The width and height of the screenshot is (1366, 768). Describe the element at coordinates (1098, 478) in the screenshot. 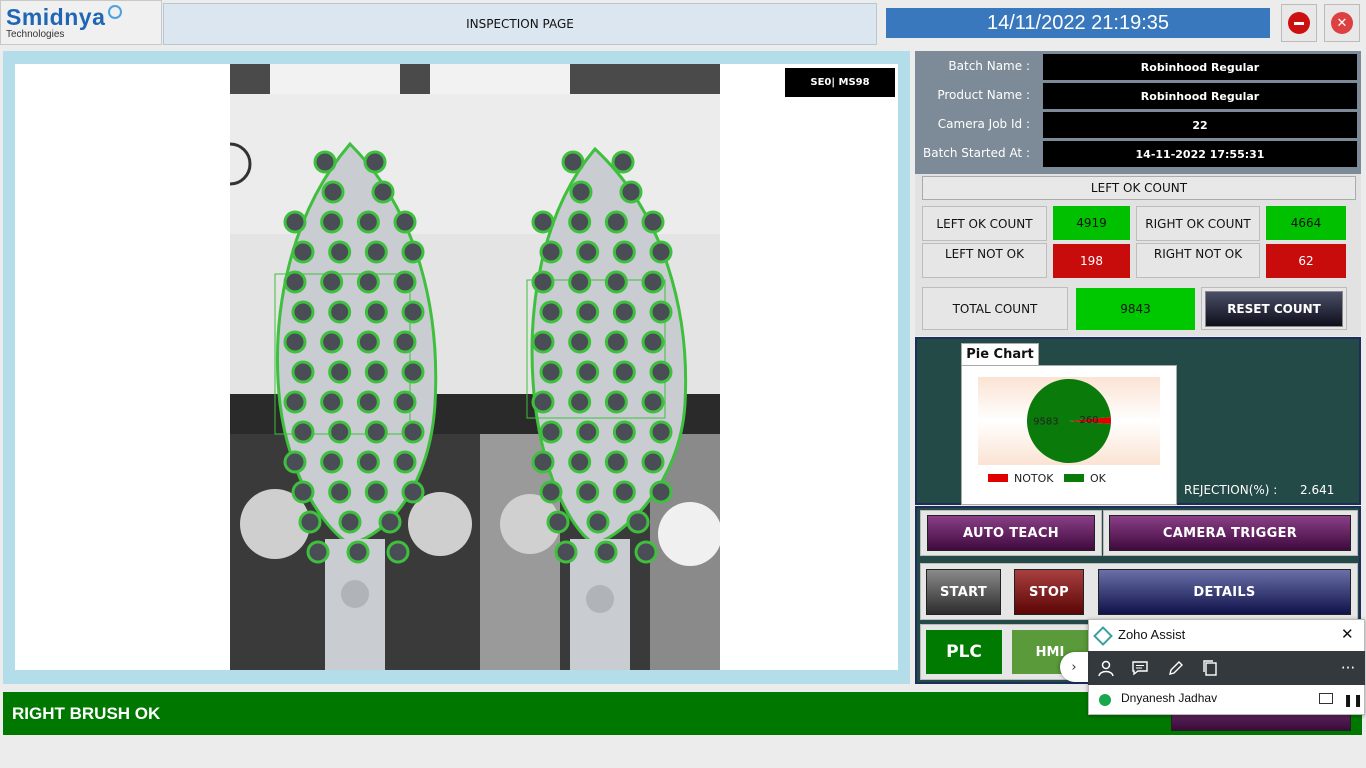

I see `legend-label-ok: OK` at that location.